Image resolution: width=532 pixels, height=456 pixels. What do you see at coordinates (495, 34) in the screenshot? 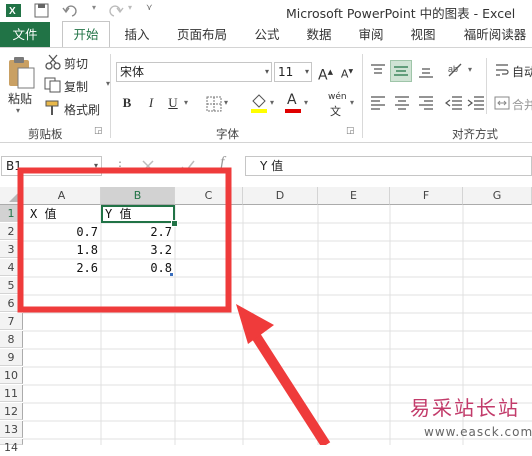
I see `tab-foxit-reader: 福昕阅读器` at bounding box center [495, 34].